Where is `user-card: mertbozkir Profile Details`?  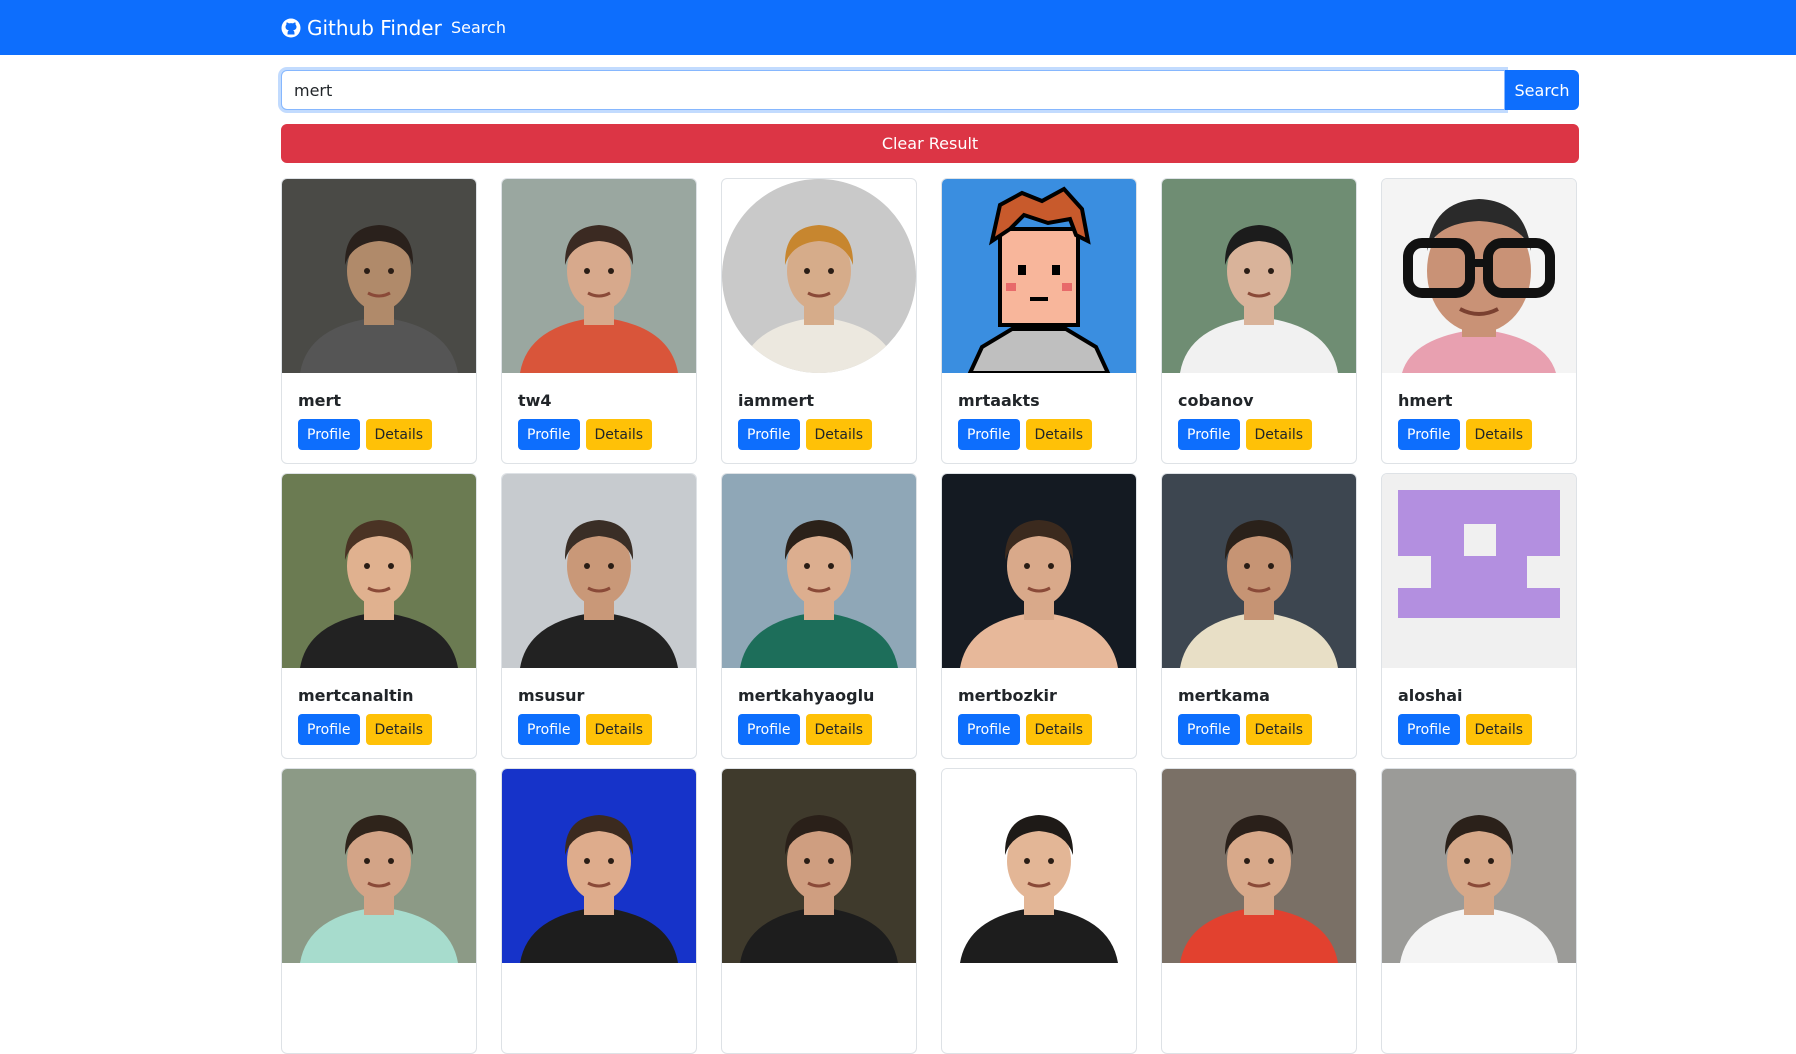 user-card: mertbozkir Profile Details is located at coordinates (1039, 616).